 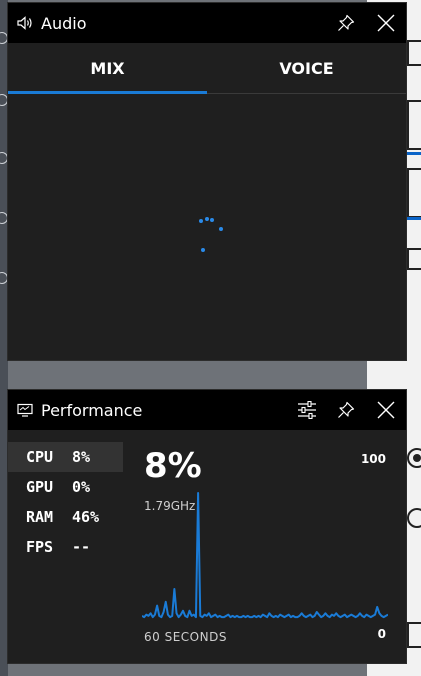 I want to click on current-usage-percent: 8%, so click(x=173, y=466).